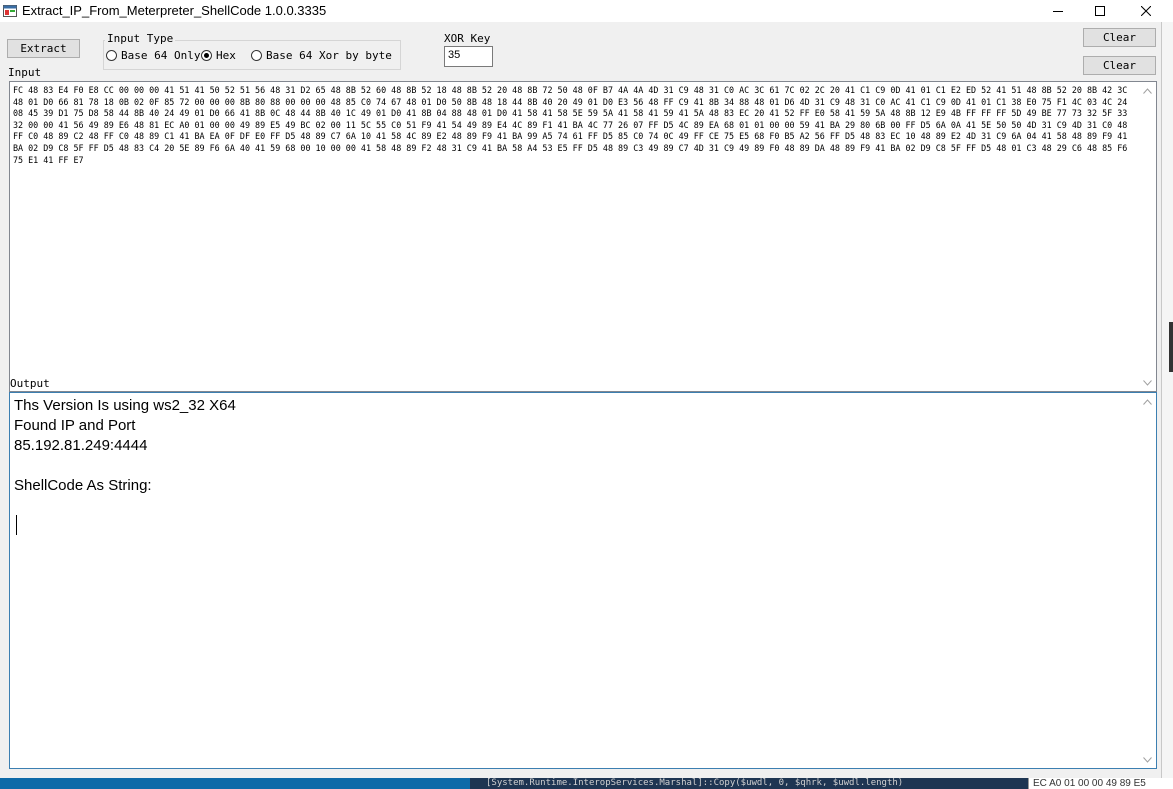 This screenshot has height=789, width=1173. I want to click on radio-label: Base 64 Only, so click(161, 55).